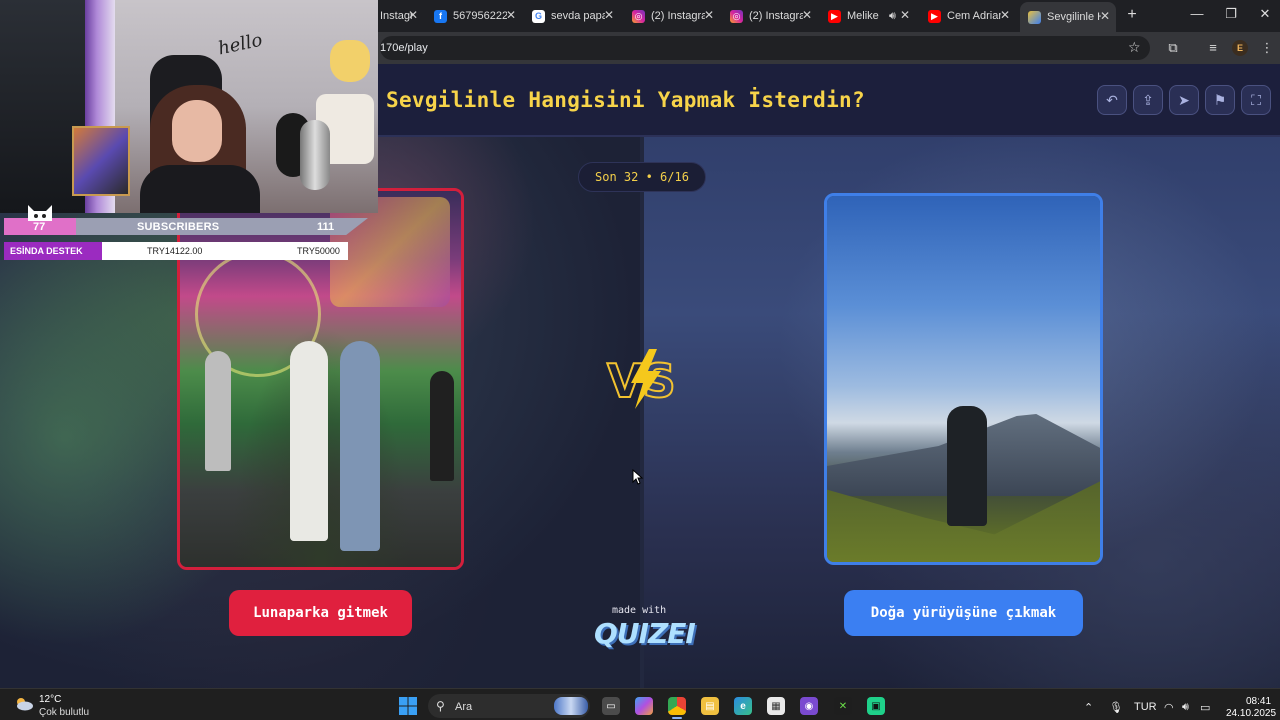  I want to click on browser-tab-active: Sevgilinle Hangisini ✕, so click(1068, 17).